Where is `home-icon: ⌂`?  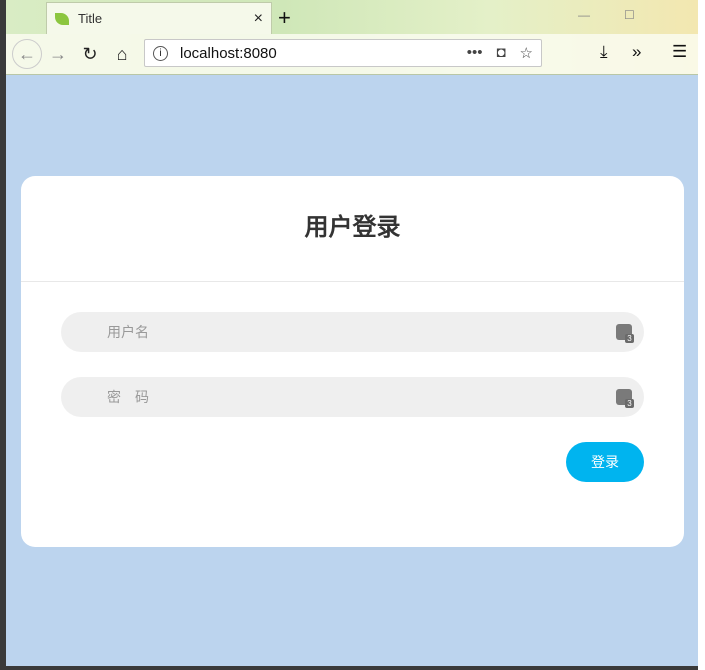
home-icon: ⌂ is located at coordinates (122, 54).